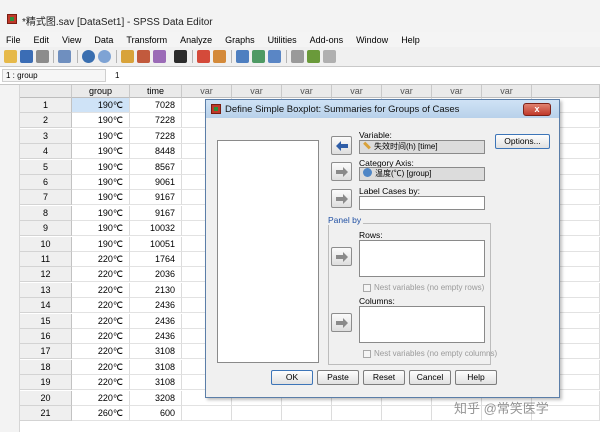  I want to click on use-sets-icon, so click(313, 56).